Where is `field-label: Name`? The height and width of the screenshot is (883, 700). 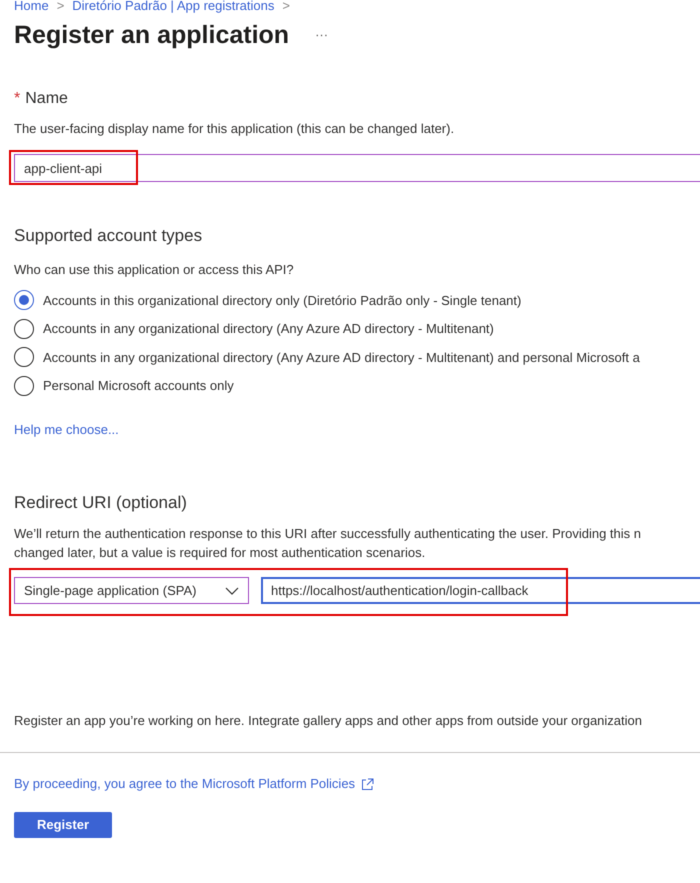
field-label: Name is located at coordinates (46, 99).